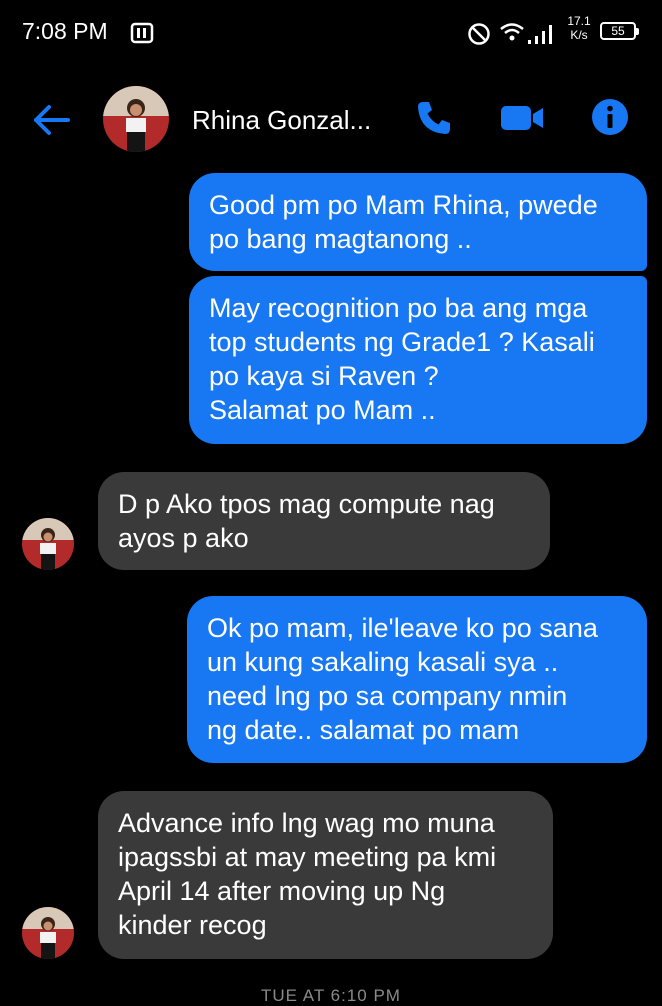 This screenshot has height=1006, width=662. I want to click on do-not-disturb-icon, so click(479, 34).